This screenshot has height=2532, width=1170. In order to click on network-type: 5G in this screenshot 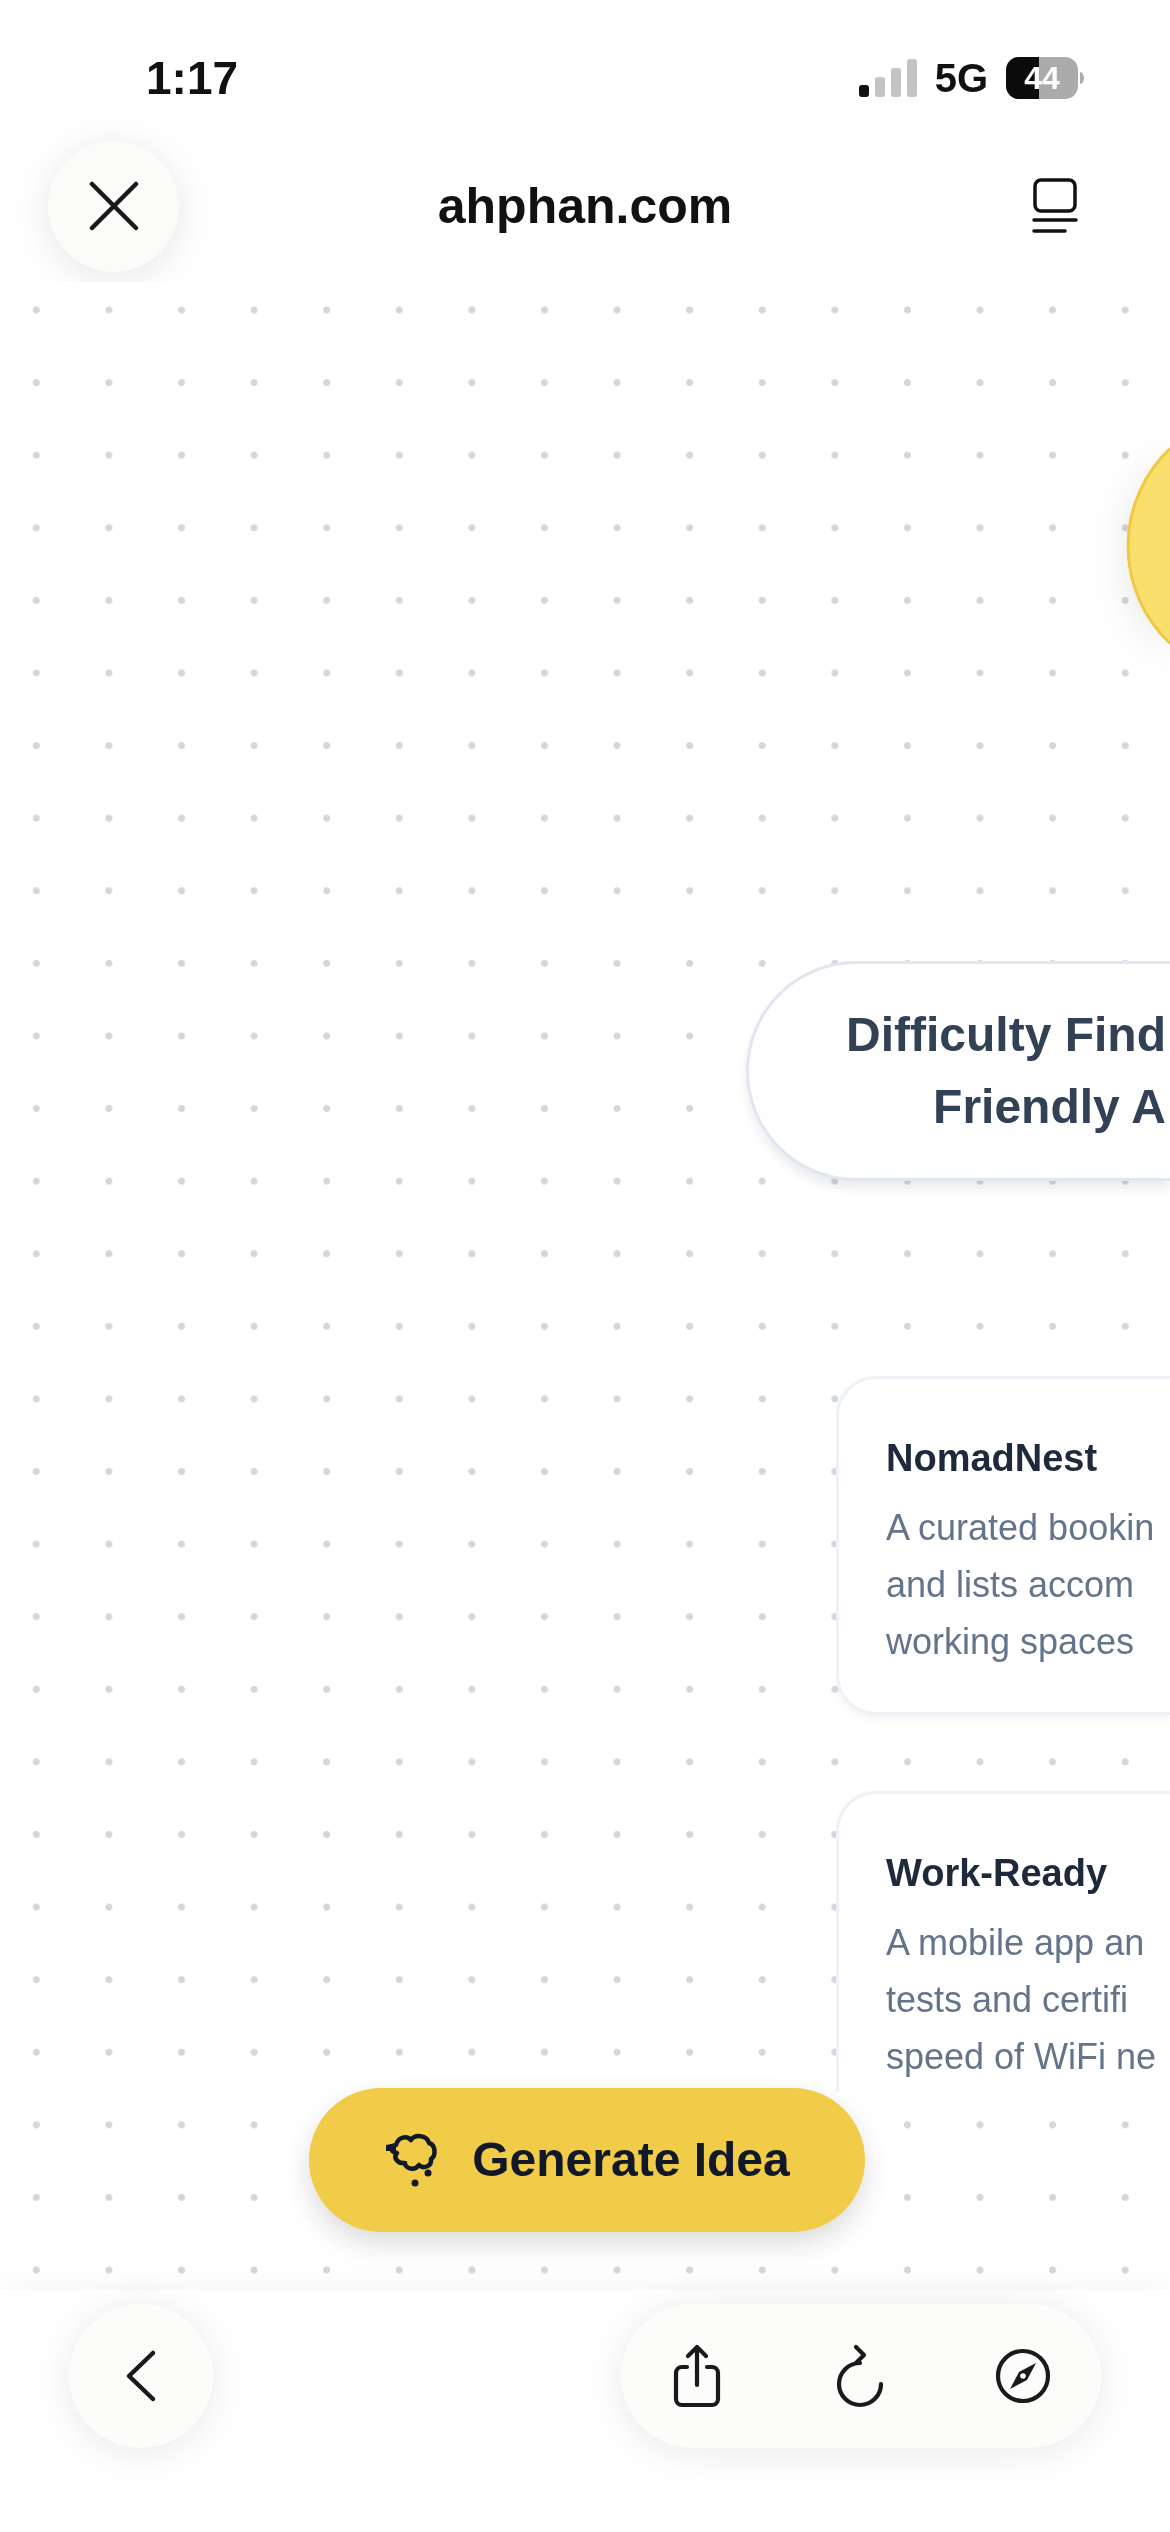, I will do `click(961, 78)`.